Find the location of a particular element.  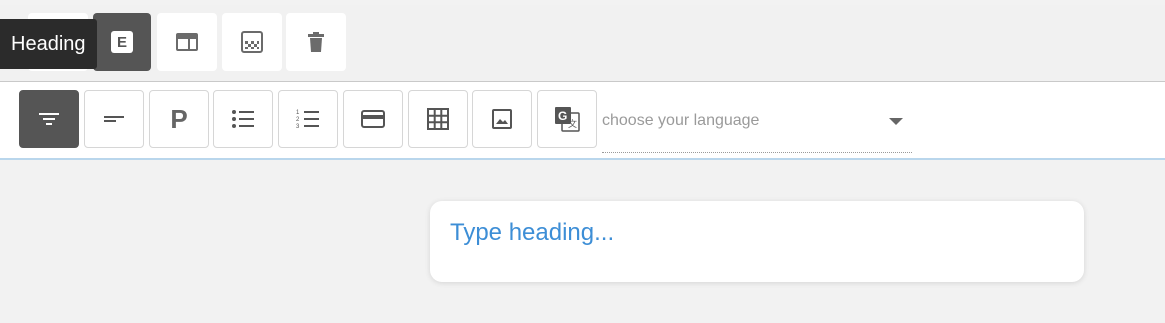

svg-text: G is located at coordinates (562, 116).